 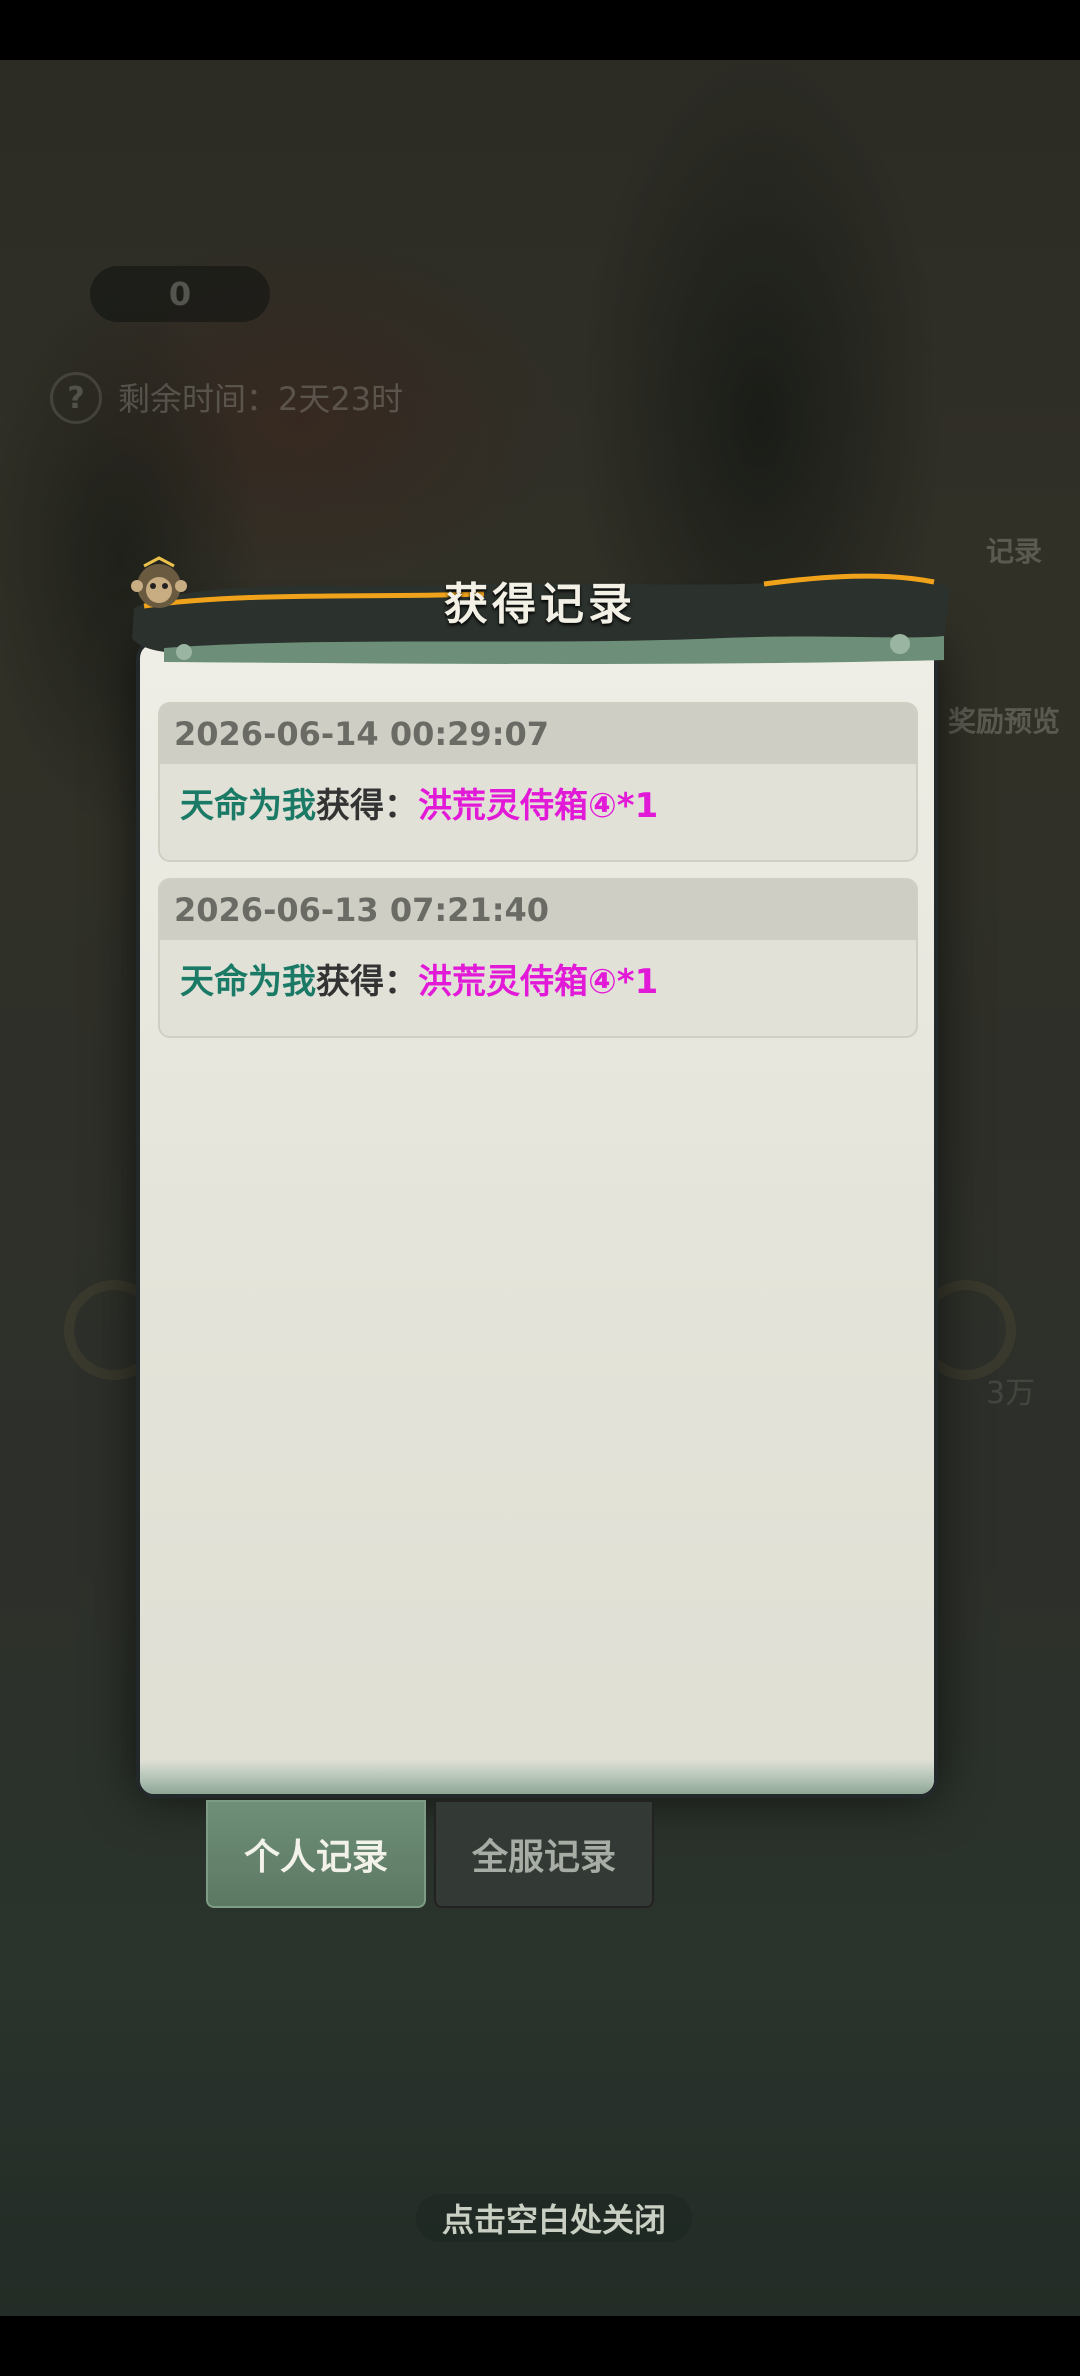 I want to click on close-hint: 点击空白处关闭, so click(x=554, y=2218).